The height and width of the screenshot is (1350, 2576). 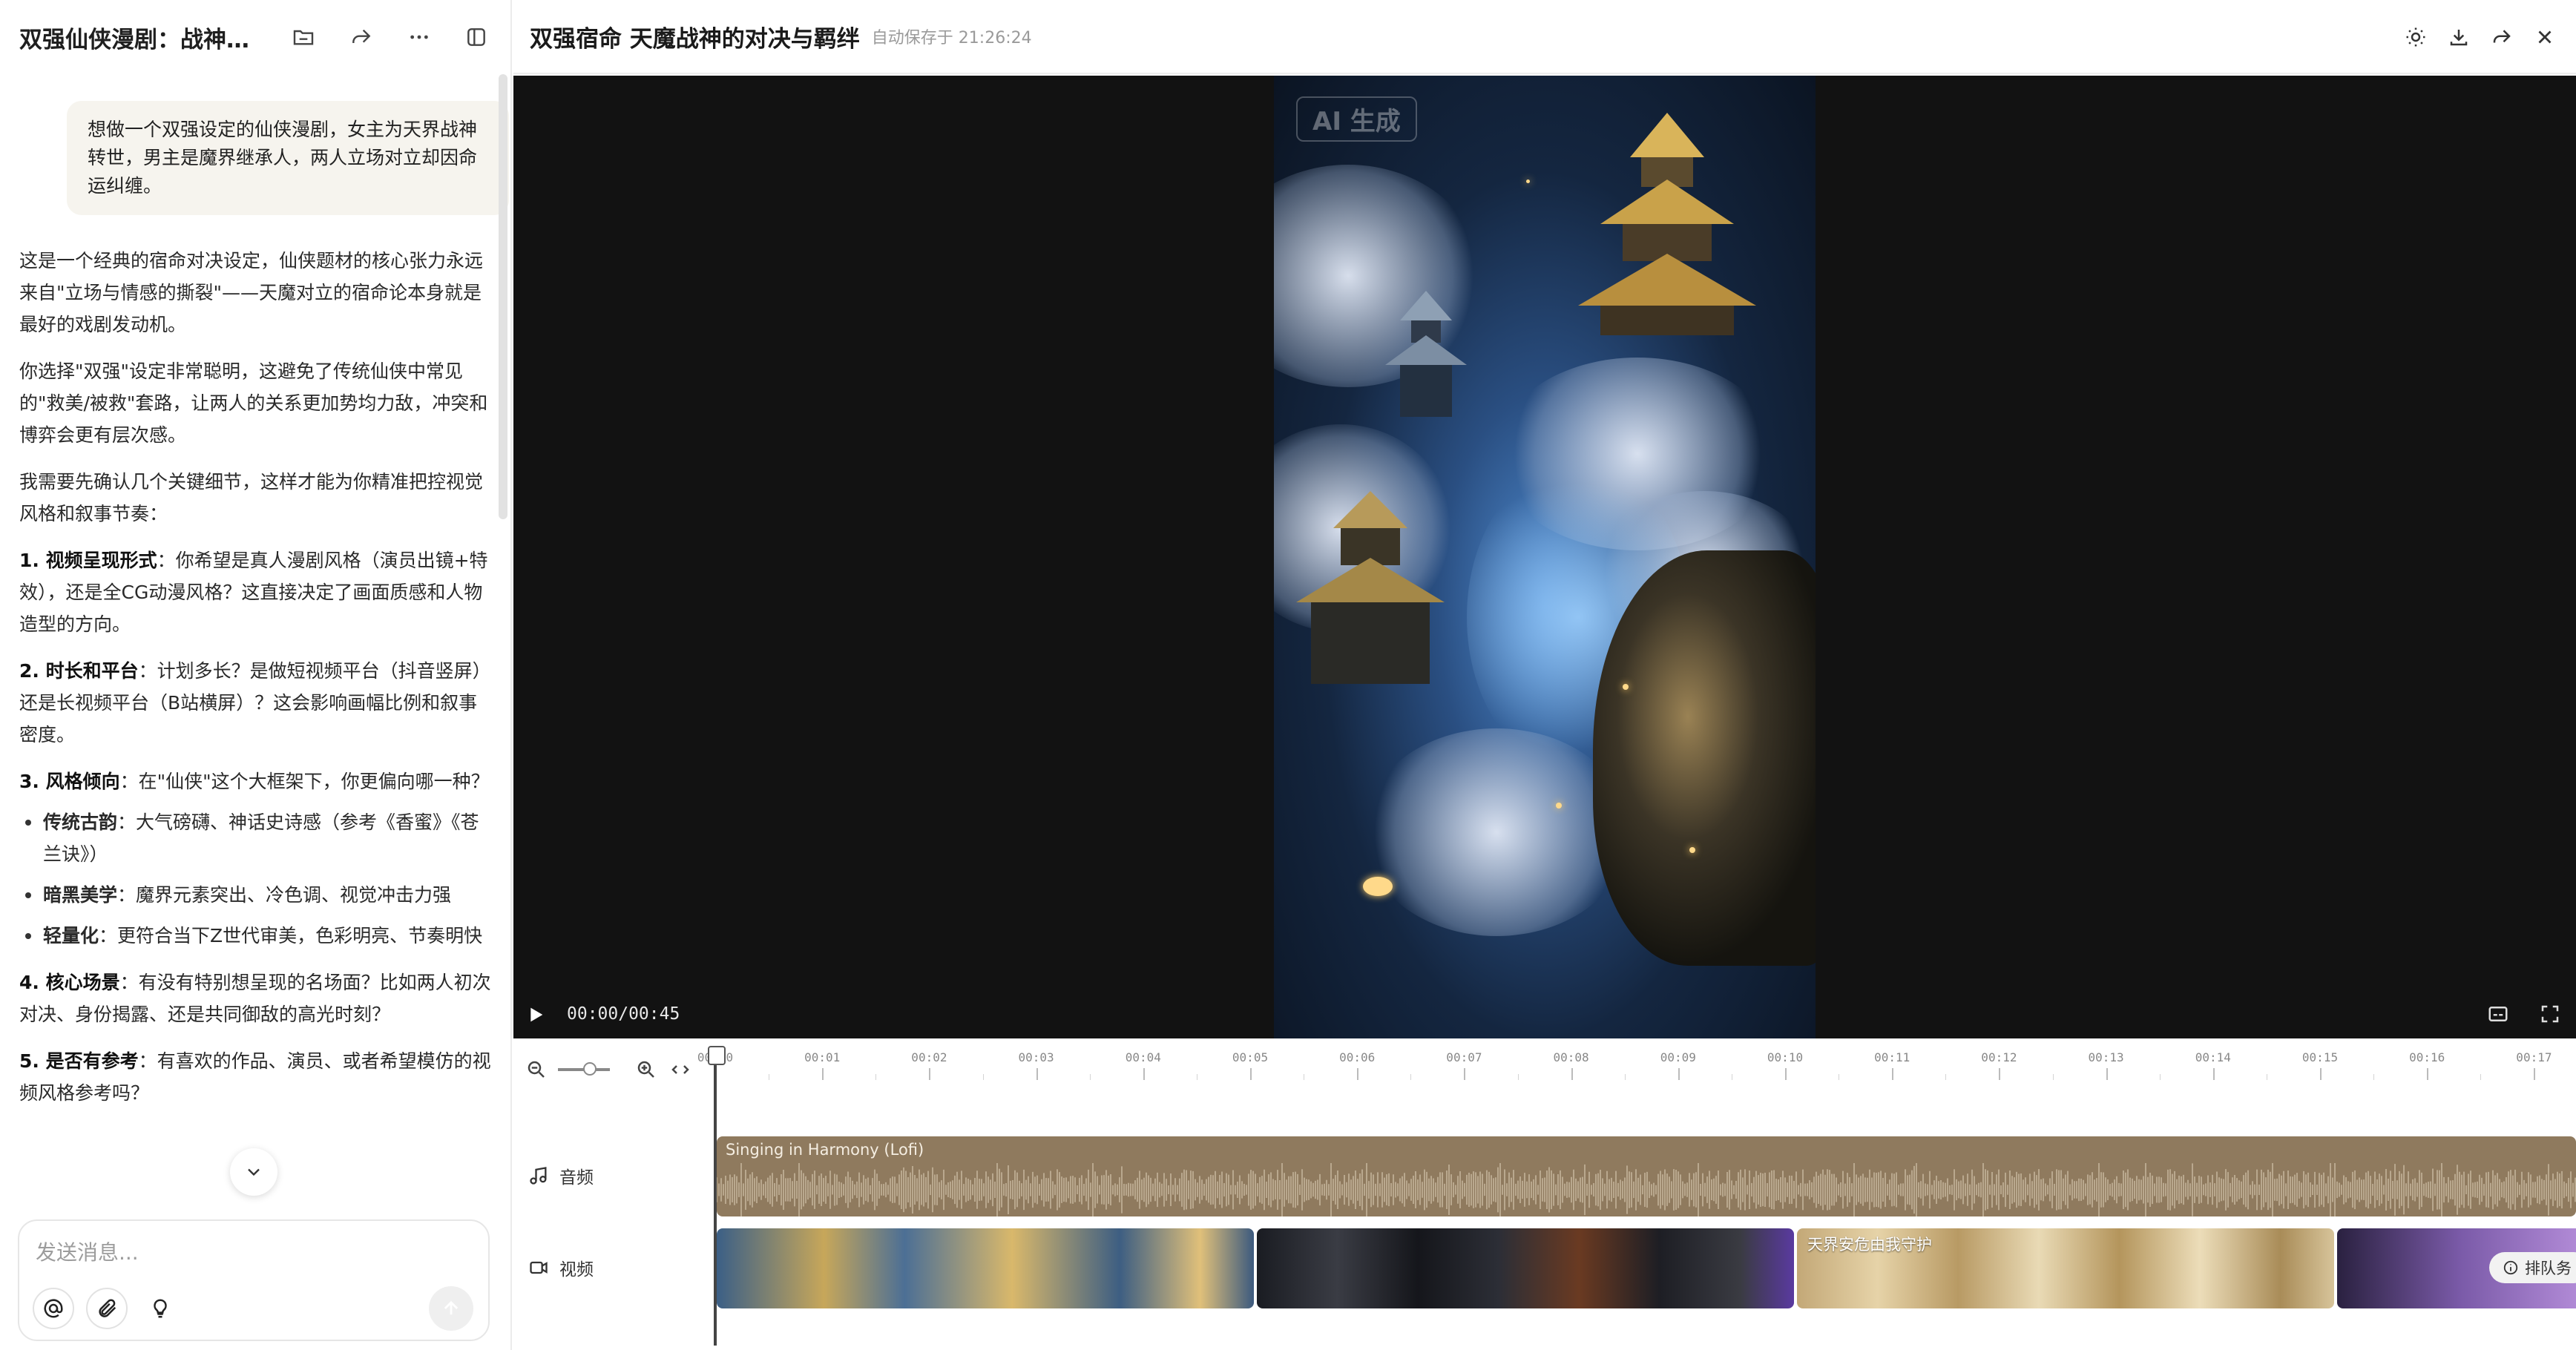 What do you see at coordinates (2548, 1268) in the screenshot?
I see `queue-status-text: 排队务` at bounding box center [2548, 1268].